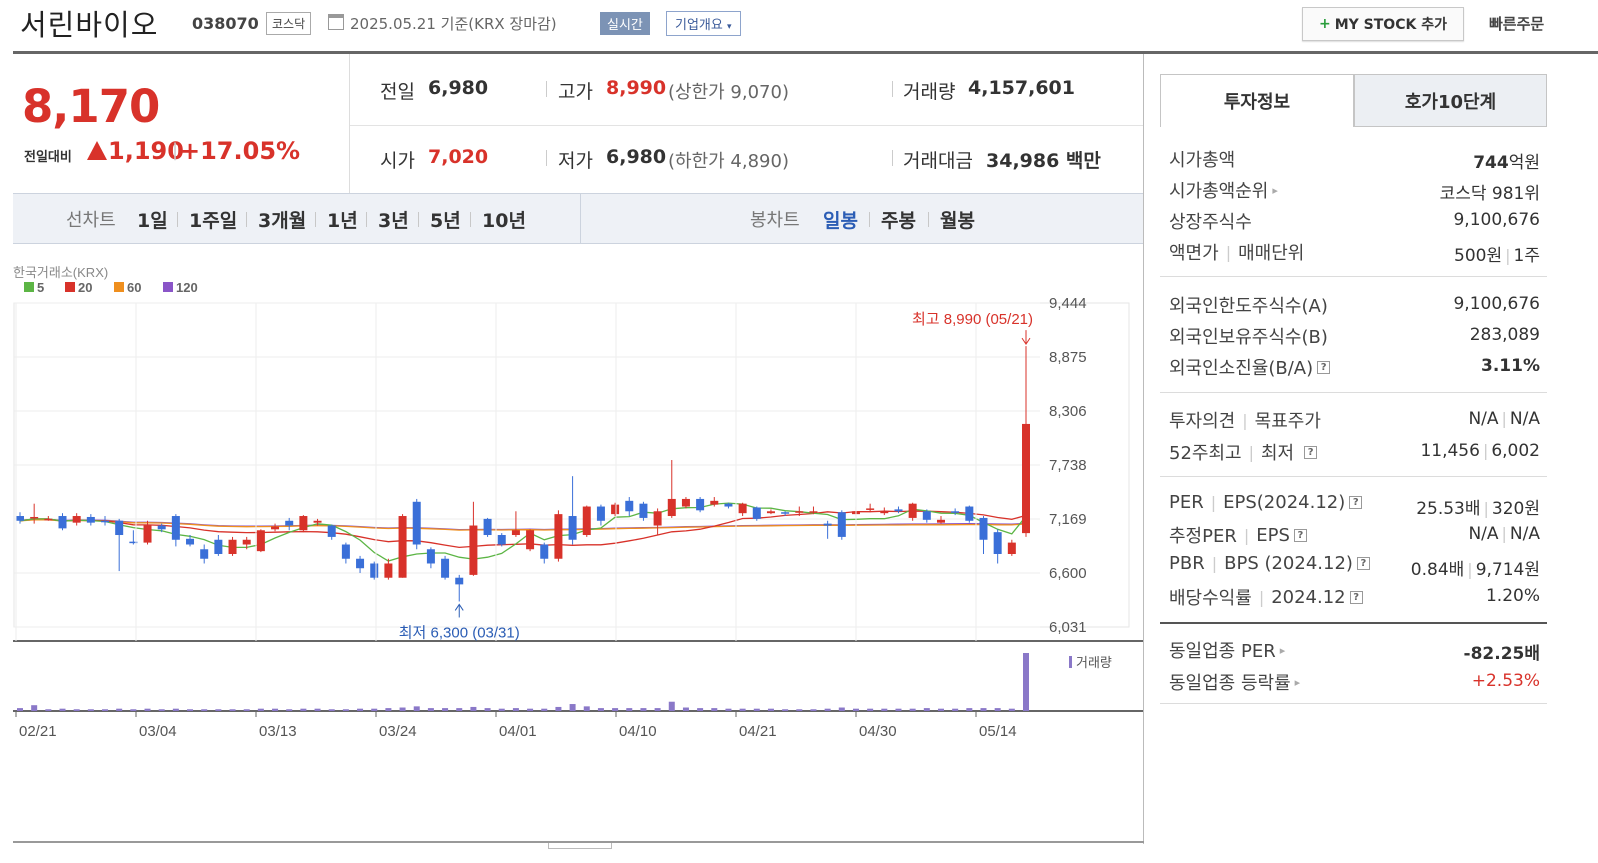 This screenshot has width=1598, height=863. What do you see at coordinates (758, 731) in the screenshot?
I see `x-tick-label: 04/21` at bounding box center [758, 731].